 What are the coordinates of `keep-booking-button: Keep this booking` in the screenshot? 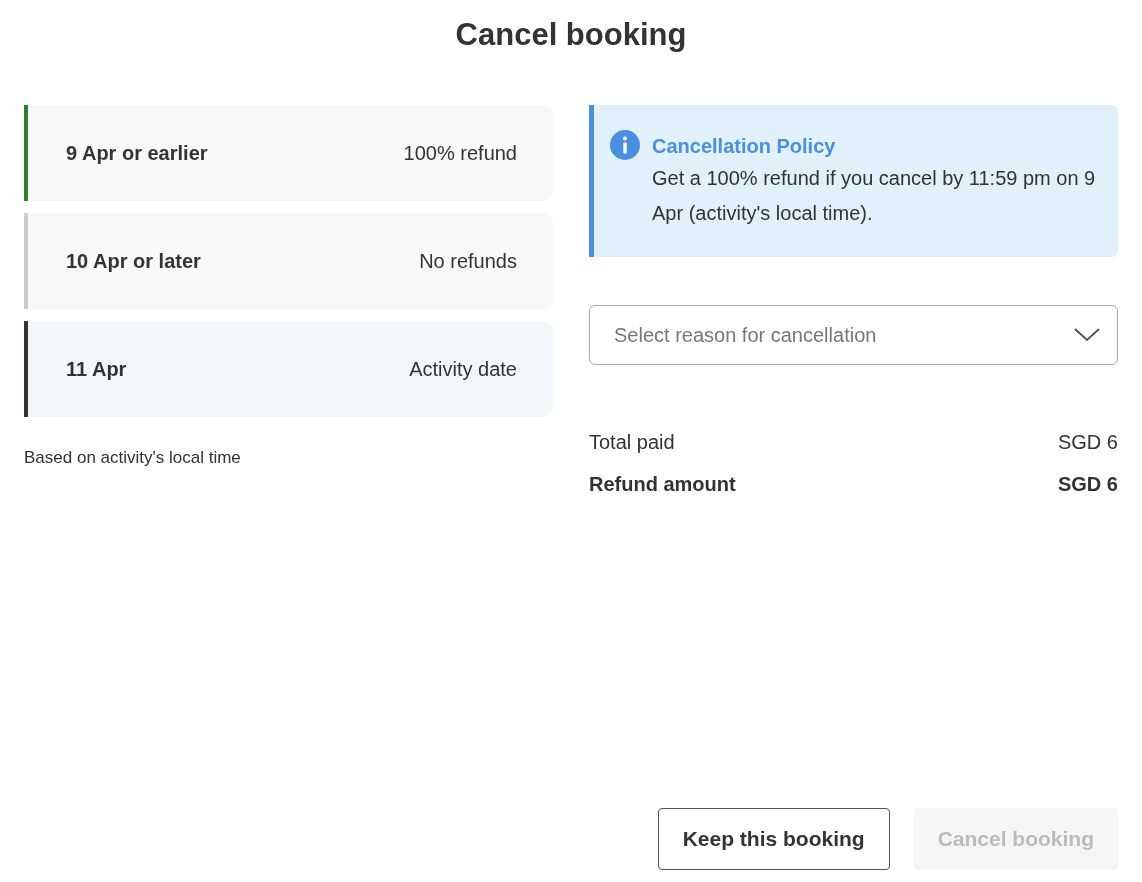 It's located at (773, 839).